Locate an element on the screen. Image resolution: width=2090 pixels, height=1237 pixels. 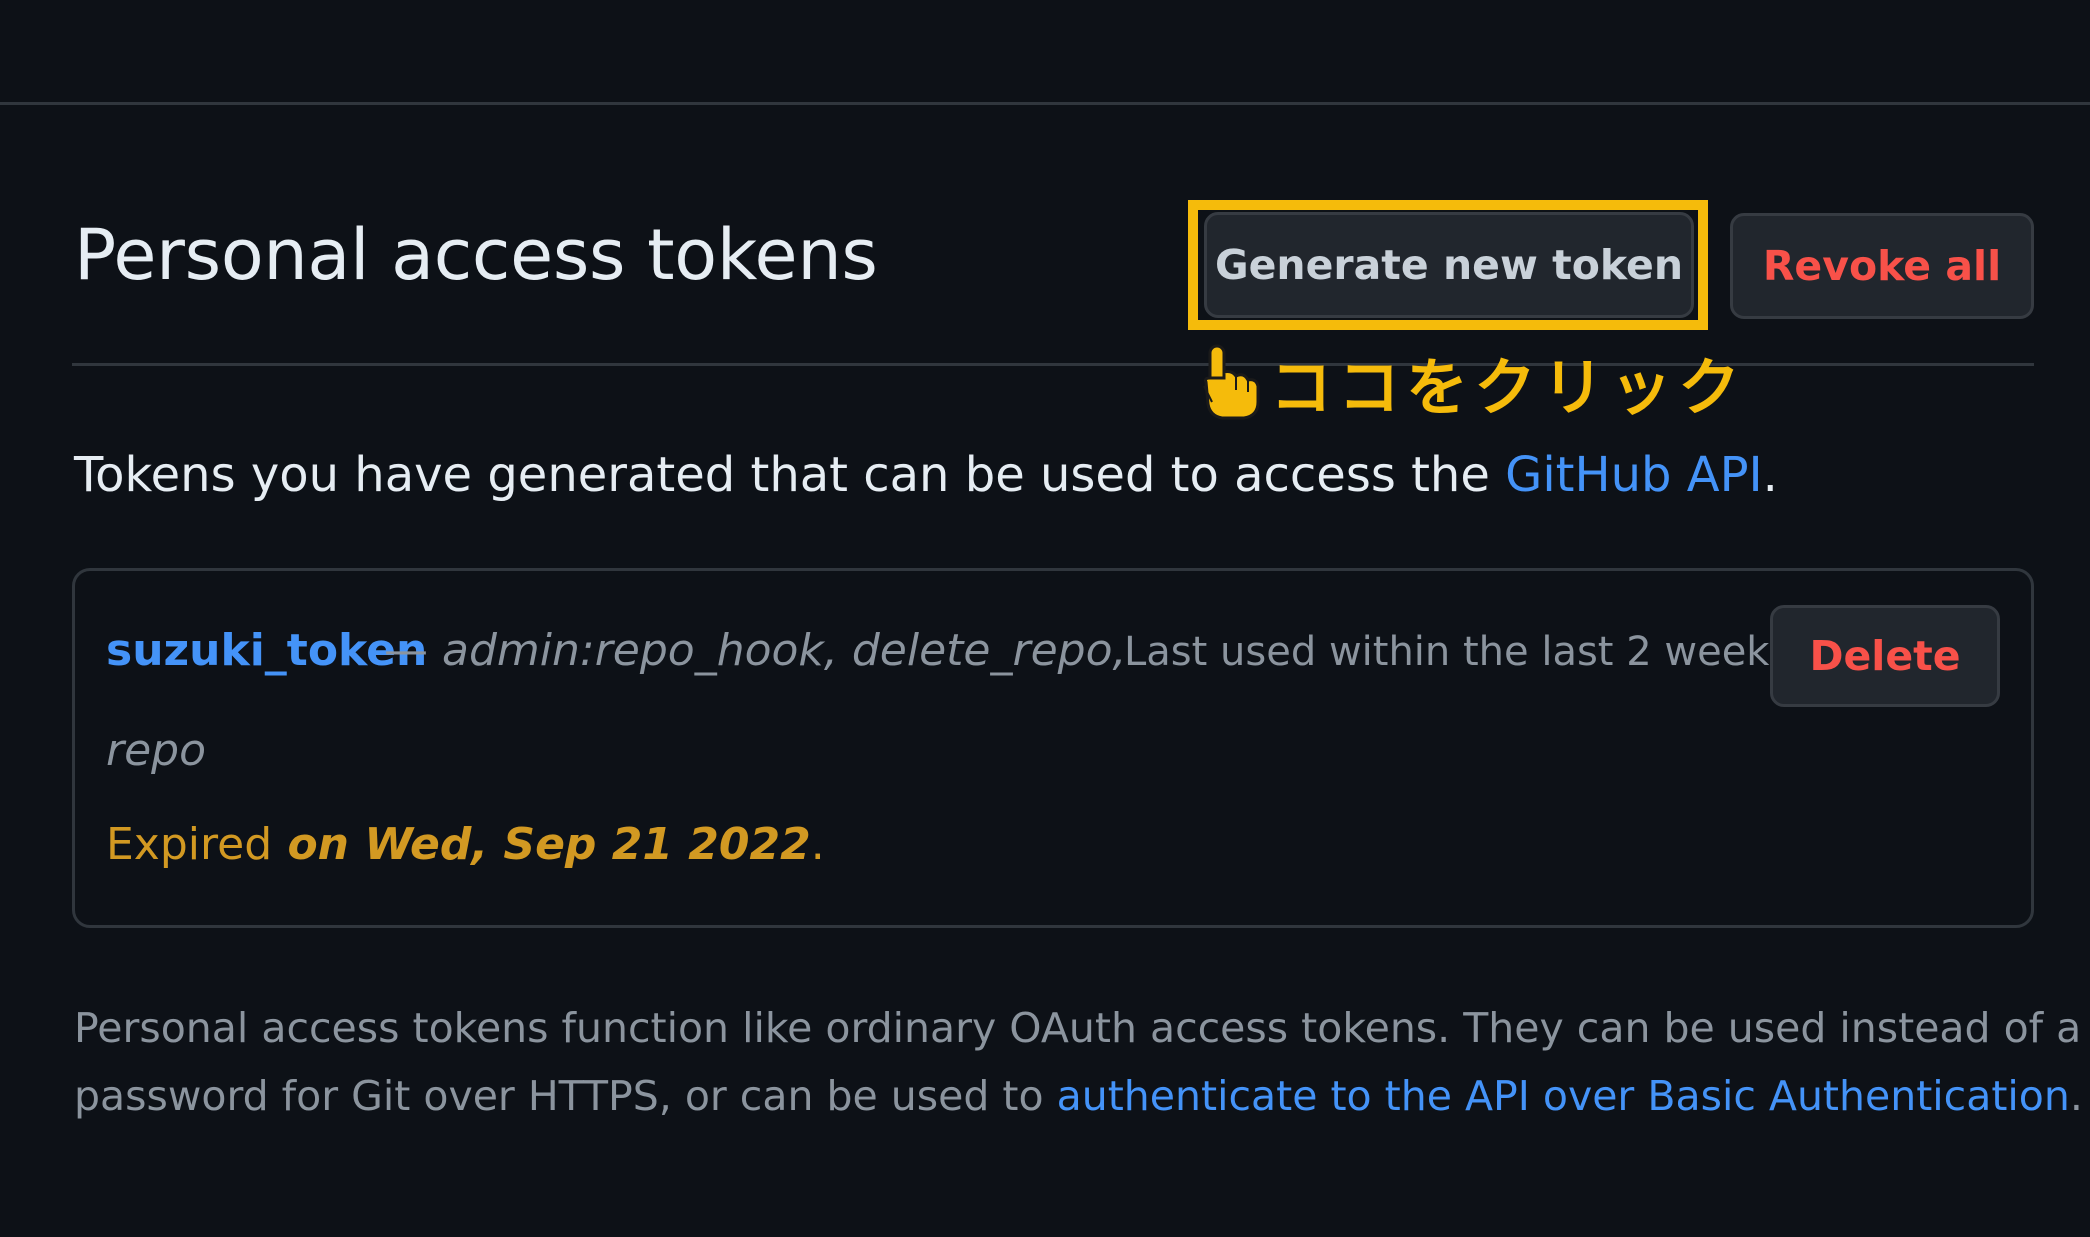
intro-text-after: . is located at coordinates (1770, 475).